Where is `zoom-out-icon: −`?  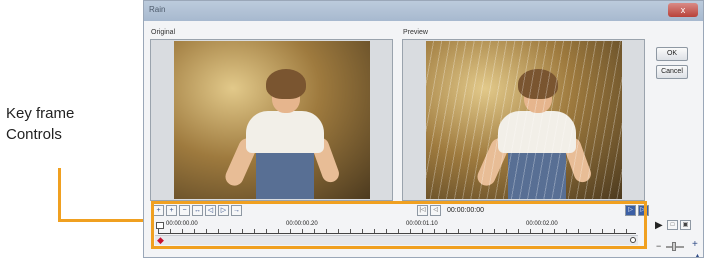 zoom-out-icon: − is located at coordinates (658, 246).